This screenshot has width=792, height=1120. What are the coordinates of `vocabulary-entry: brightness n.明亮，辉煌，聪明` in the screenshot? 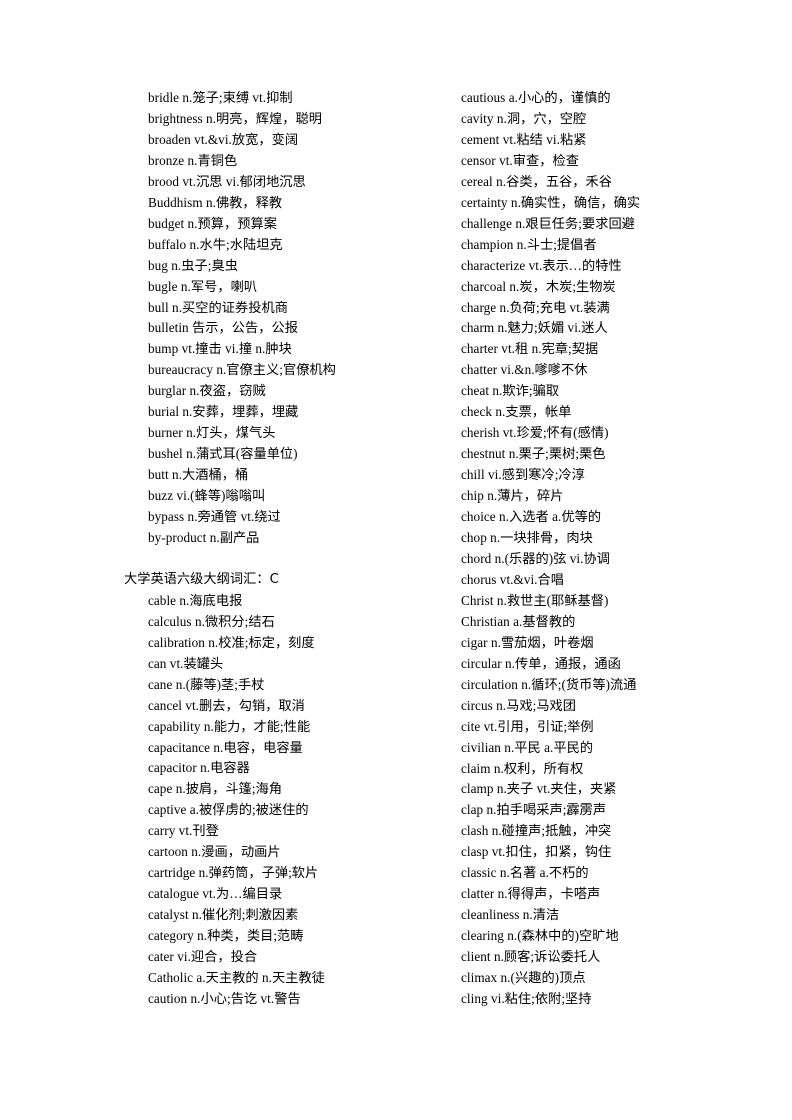 It's located at (235, 118).